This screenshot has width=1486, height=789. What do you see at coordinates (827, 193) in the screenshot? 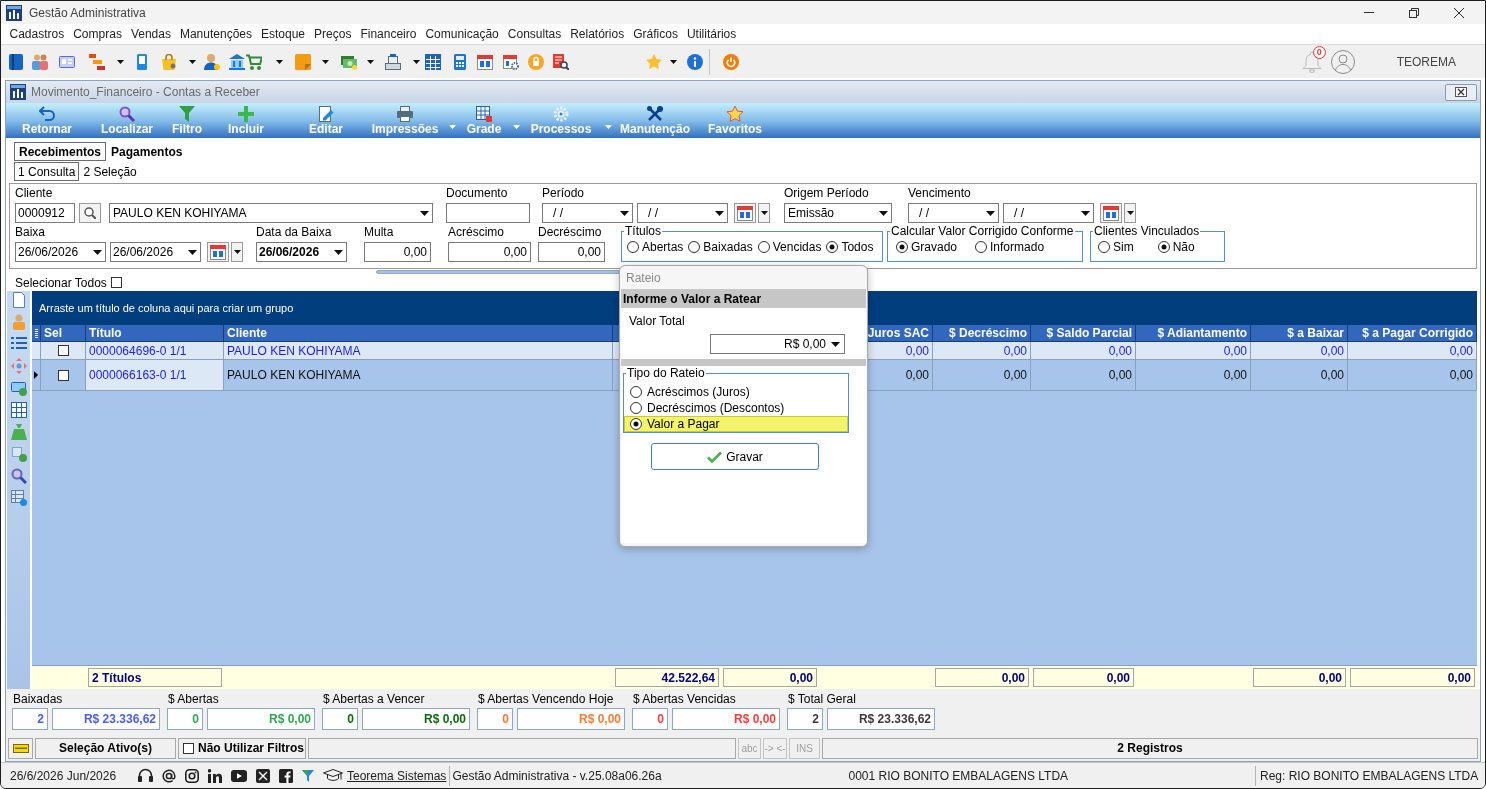
I see `field-label: Origem Período` at bounding box center [827, 193].